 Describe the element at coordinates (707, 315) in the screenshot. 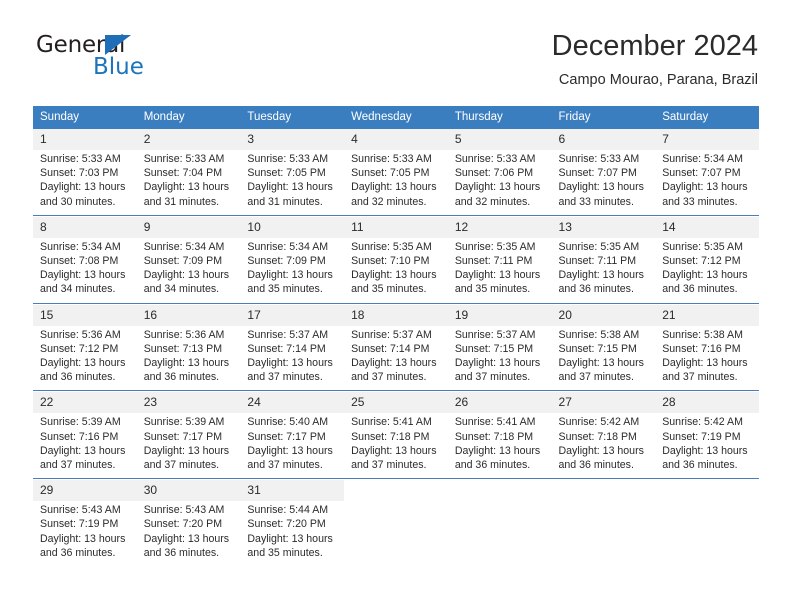

I see `day-number: 21` at that location.